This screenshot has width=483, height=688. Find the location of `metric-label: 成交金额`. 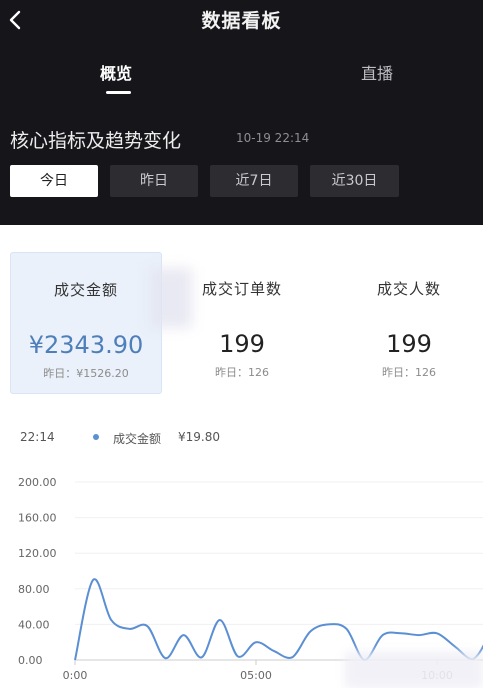

metric-label: 成交金额 is located at coordinates (85, 290).